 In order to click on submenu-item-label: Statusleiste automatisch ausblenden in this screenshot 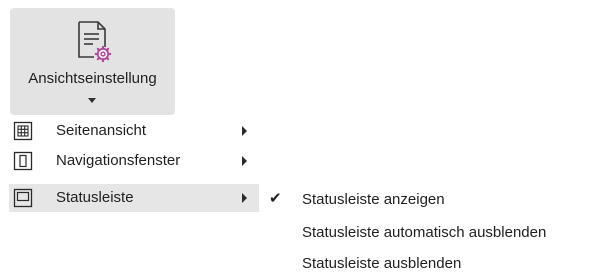, I will do `click(424, 232)`.